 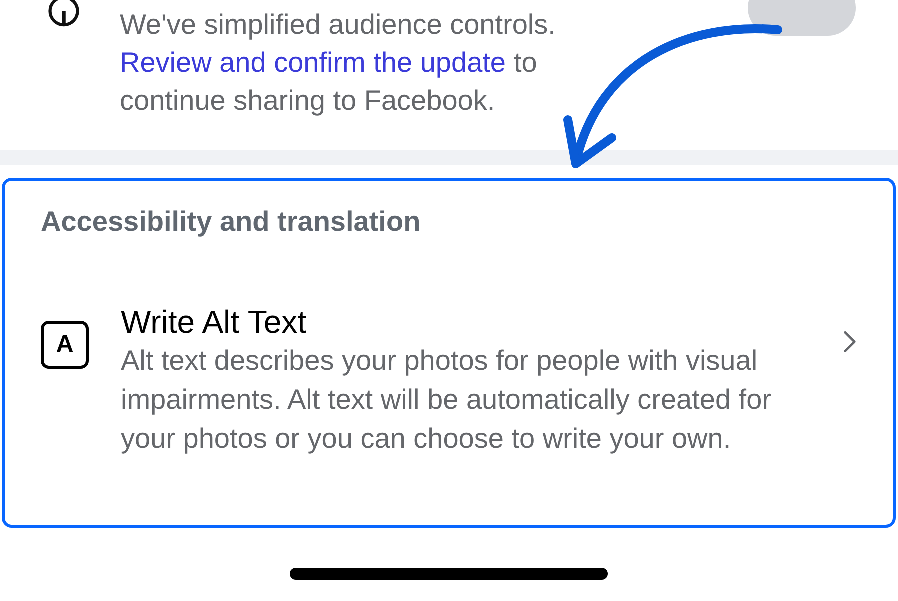 I want to click on review-link: Review and confirm the update, so click(x=313, y=63).